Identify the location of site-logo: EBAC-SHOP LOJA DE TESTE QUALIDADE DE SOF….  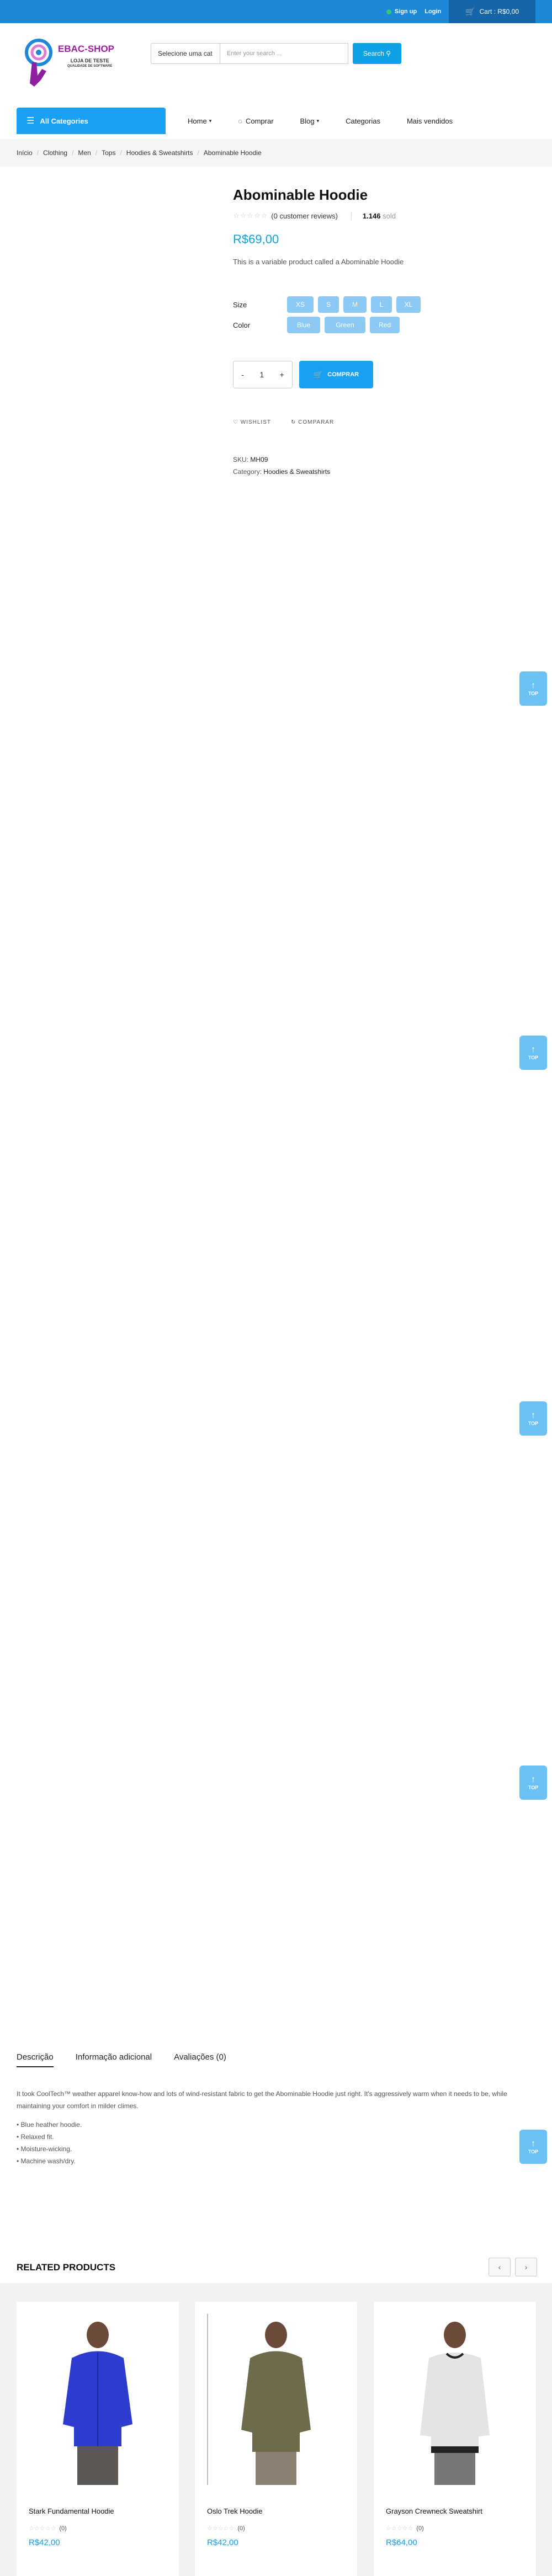
(71, 66).